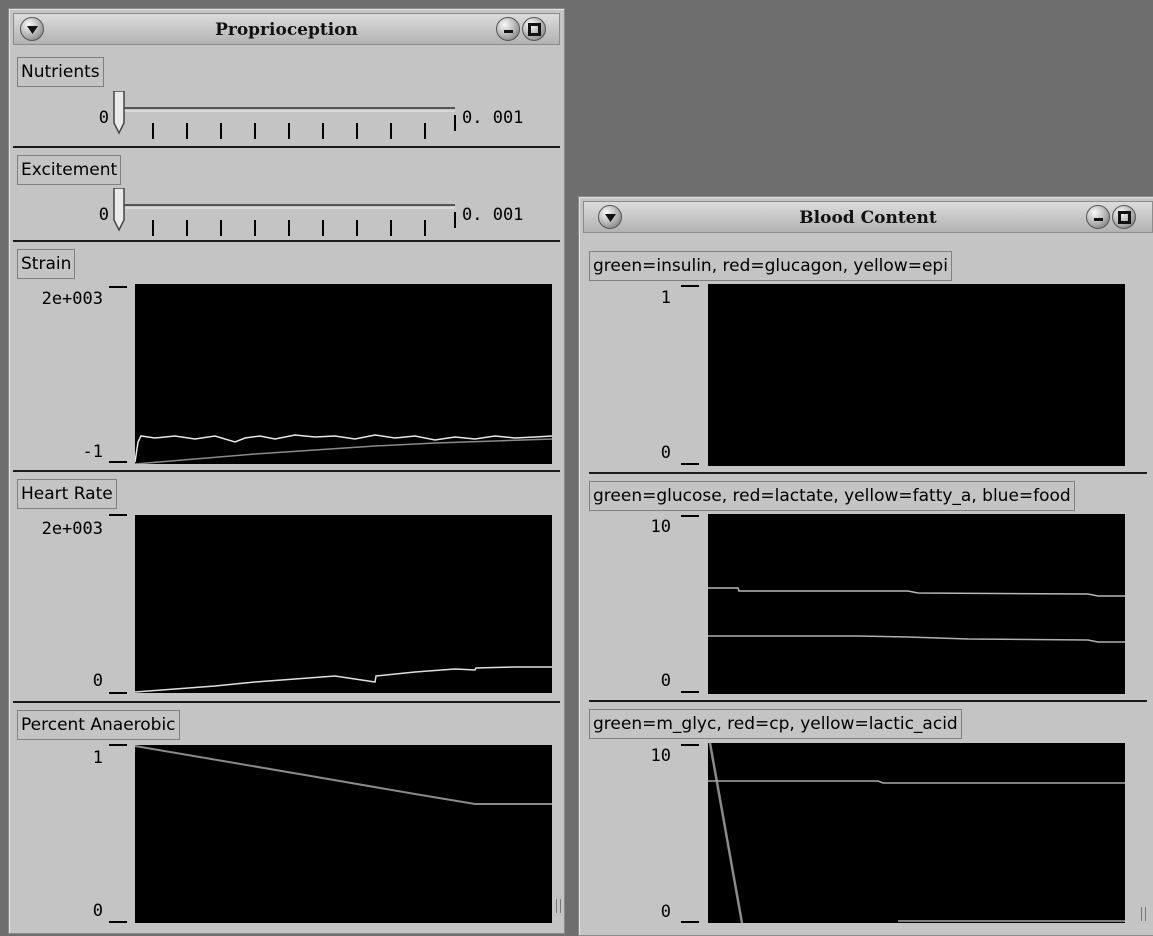 Image resolution: width=1153 pixels, height=936 pixels. I want to click on muscle-ymax: 10, so click(660, 756).